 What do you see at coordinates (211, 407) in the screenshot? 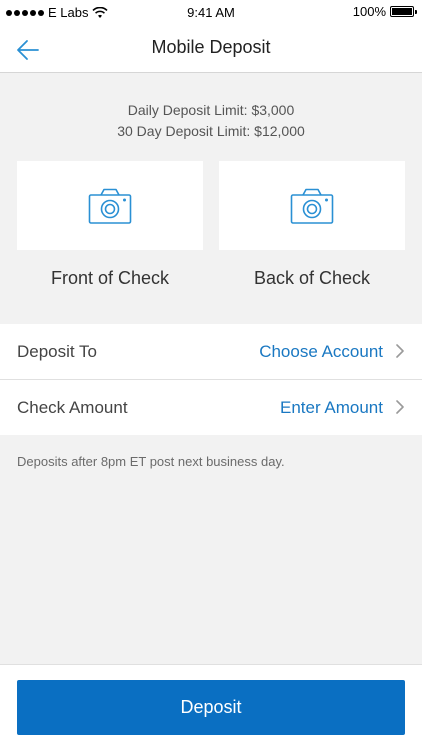
I see `check-amount-row: Check Amount Enter Amount` at bounding box center [211, 407].